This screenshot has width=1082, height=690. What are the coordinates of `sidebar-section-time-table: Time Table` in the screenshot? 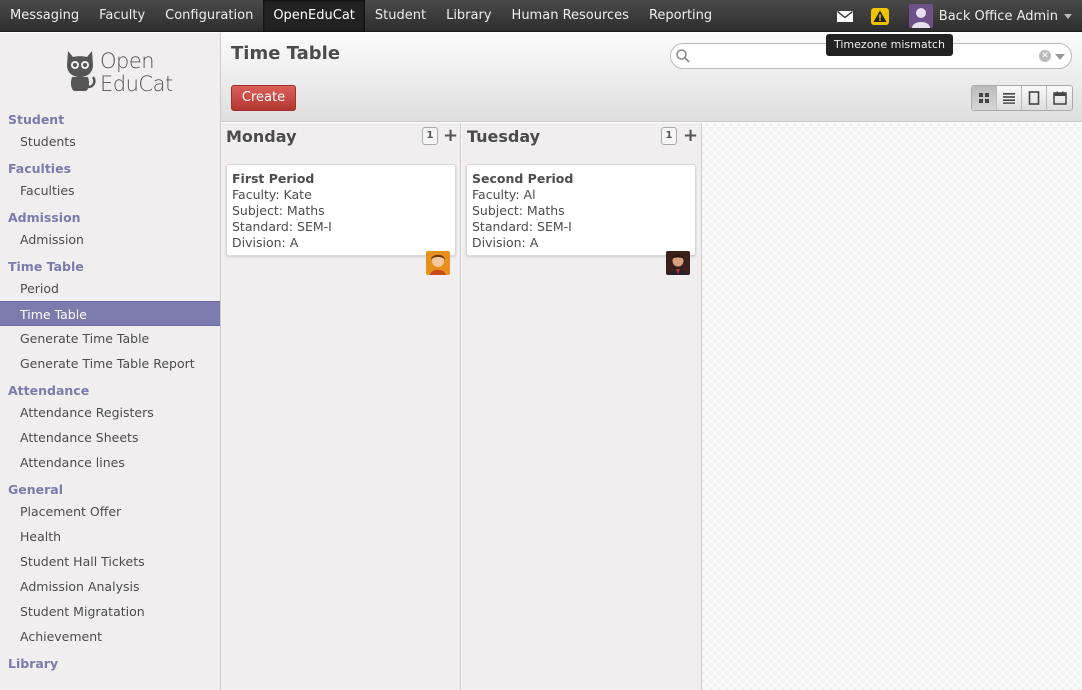 It's located at (46, 266).